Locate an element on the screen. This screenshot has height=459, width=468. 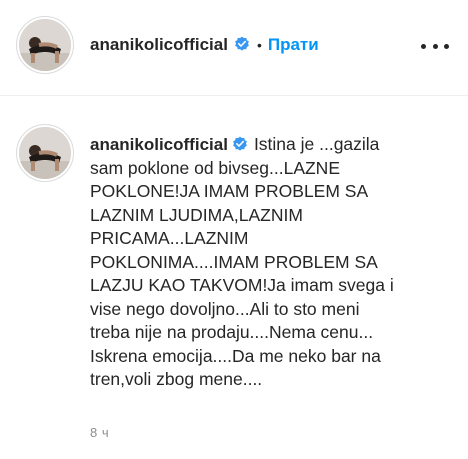
caption-line-1: ananikolicofficial Istina je ...gazila is located at coordinates (270, 145).